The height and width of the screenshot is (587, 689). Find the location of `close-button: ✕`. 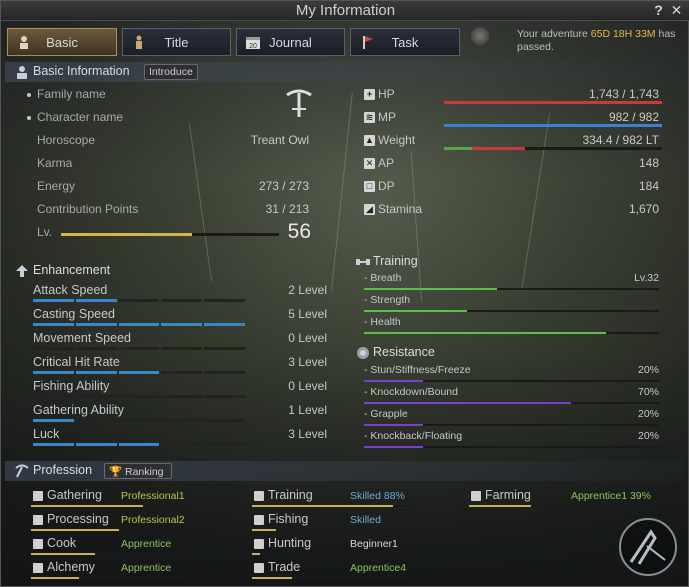

close-button: ✕ is located at coordinates (676, 10).